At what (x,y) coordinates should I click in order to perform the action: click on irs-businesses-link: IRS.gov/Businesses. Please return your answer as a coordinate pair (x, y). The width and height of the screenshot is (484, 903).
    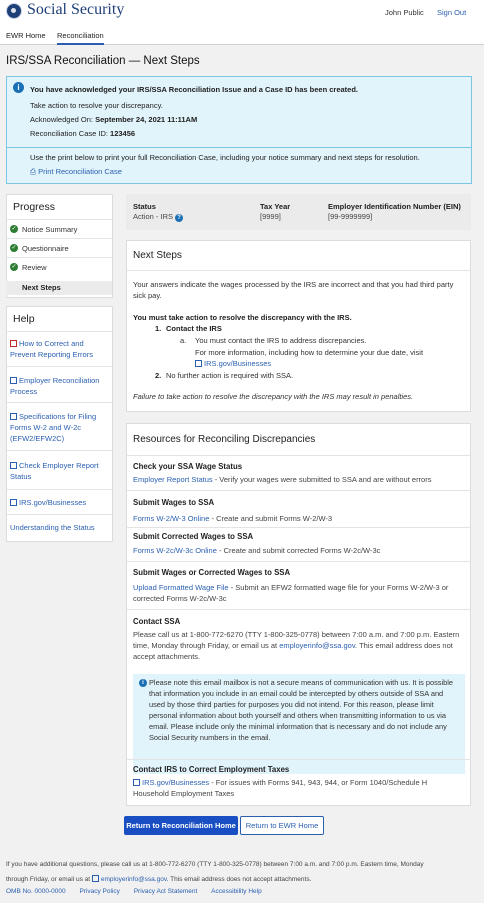
    Looking at the image, I should click on (233, 363).